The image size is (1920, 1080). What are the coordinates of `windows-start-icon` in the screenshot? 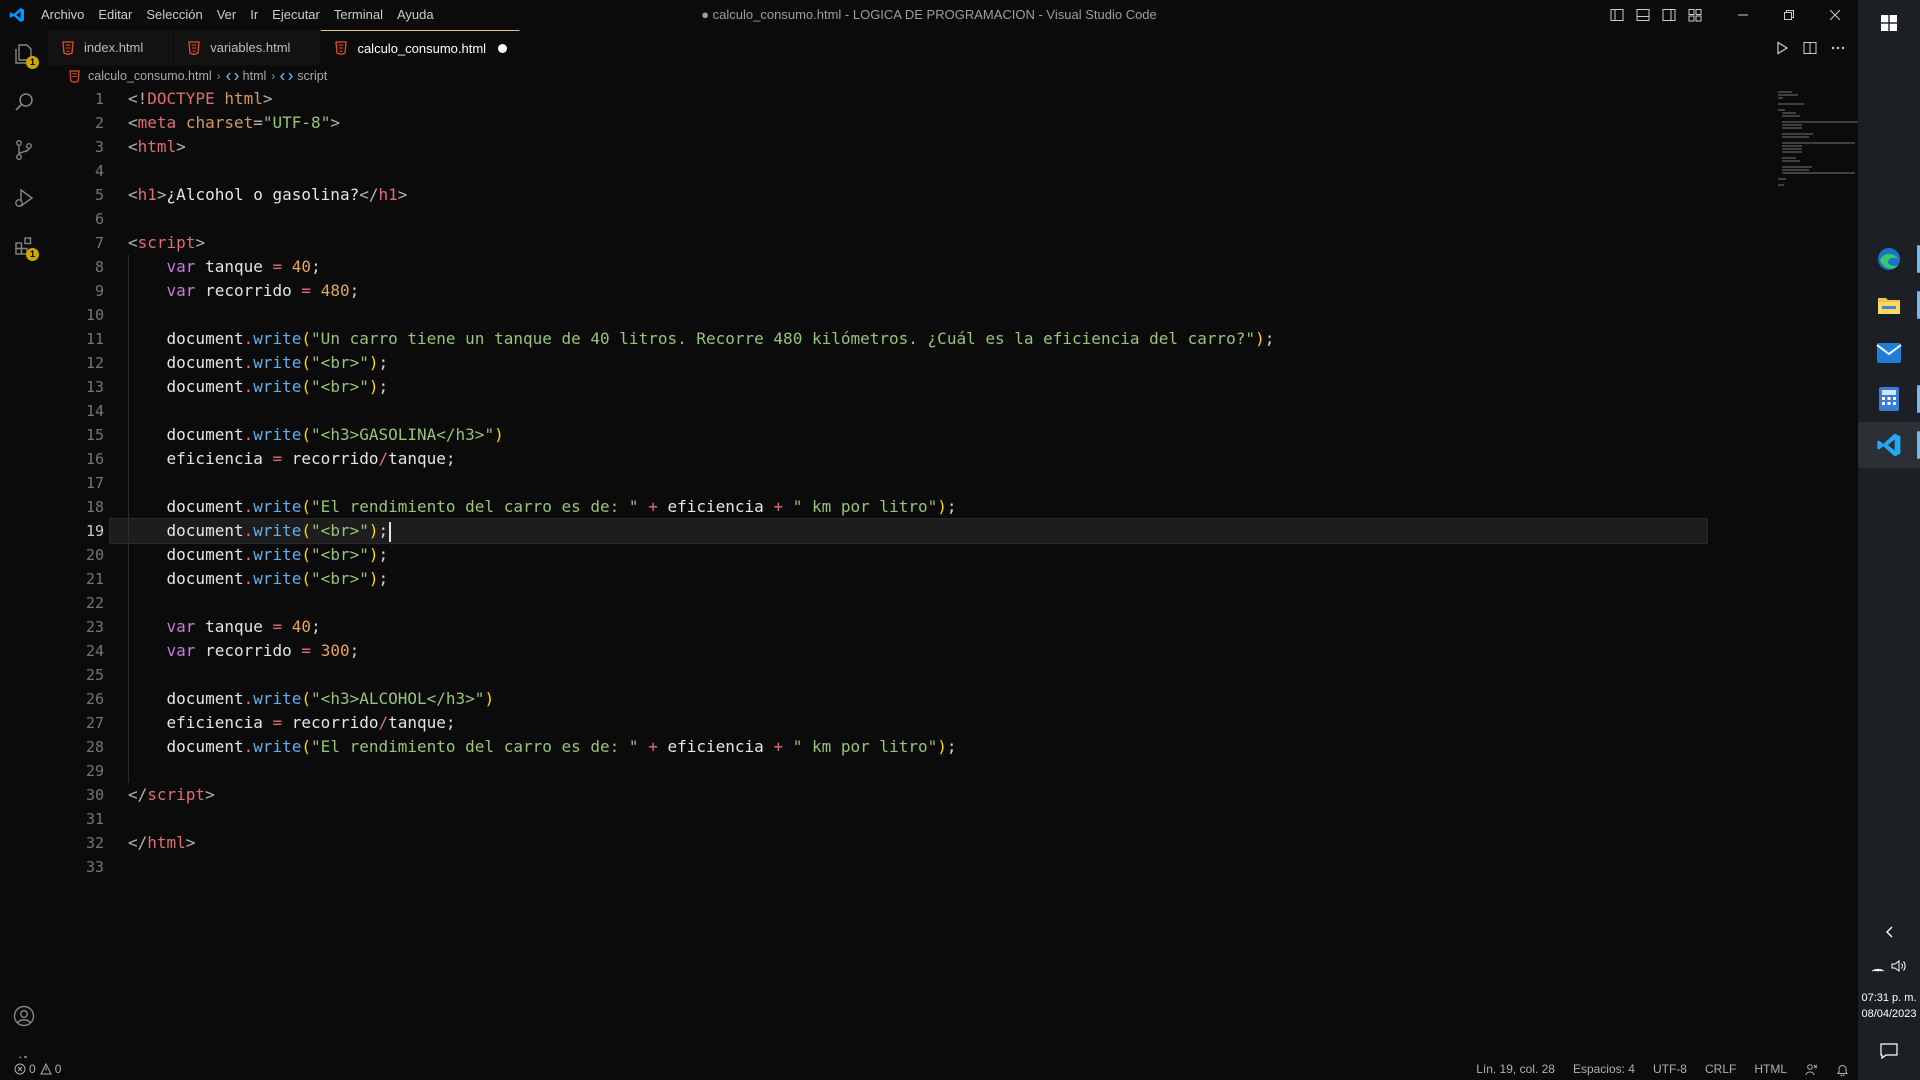 It's located at (1889, 23).